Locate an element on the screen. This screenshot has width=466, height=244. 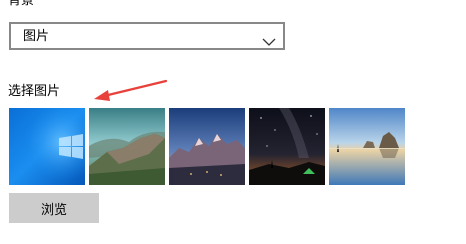
background-type-dropdown: 图片 is located at coordinates (147, 36).